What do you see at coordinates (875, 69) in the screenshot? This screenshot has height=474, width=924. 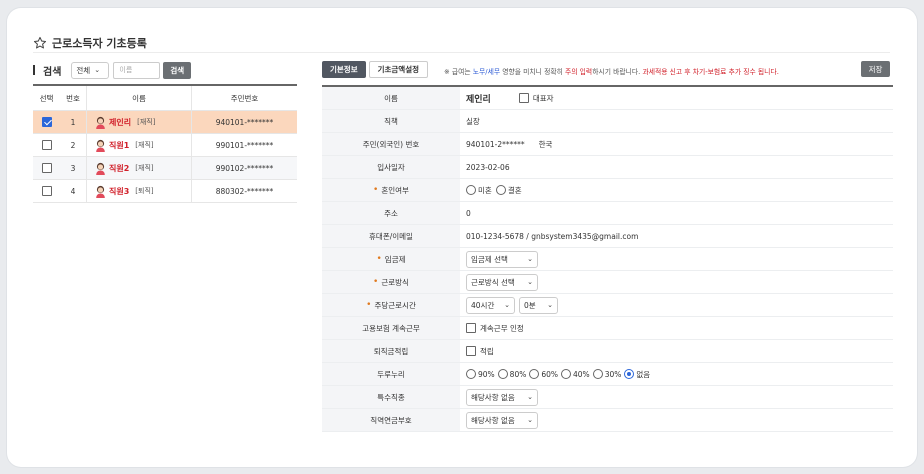 I see `save-button: 저장` at bounding box center [875, 69].